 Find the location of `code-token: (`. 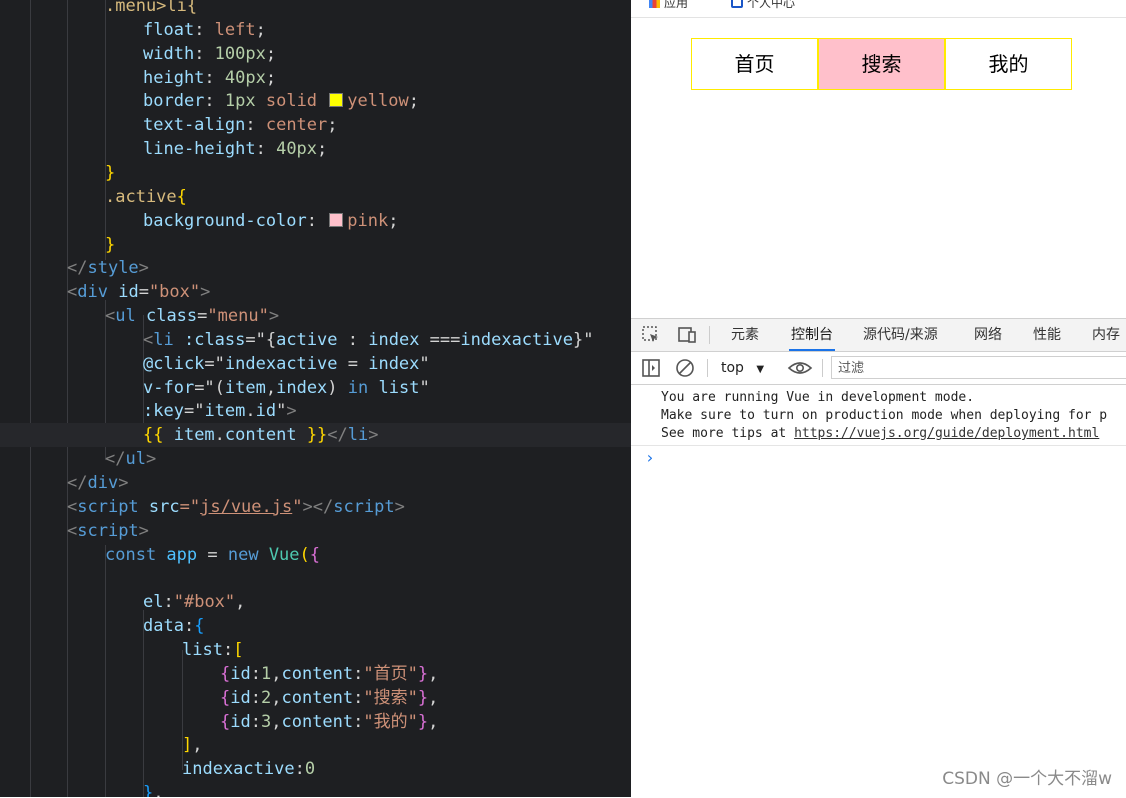

code-token: ( is located at coordinates (304, 554).